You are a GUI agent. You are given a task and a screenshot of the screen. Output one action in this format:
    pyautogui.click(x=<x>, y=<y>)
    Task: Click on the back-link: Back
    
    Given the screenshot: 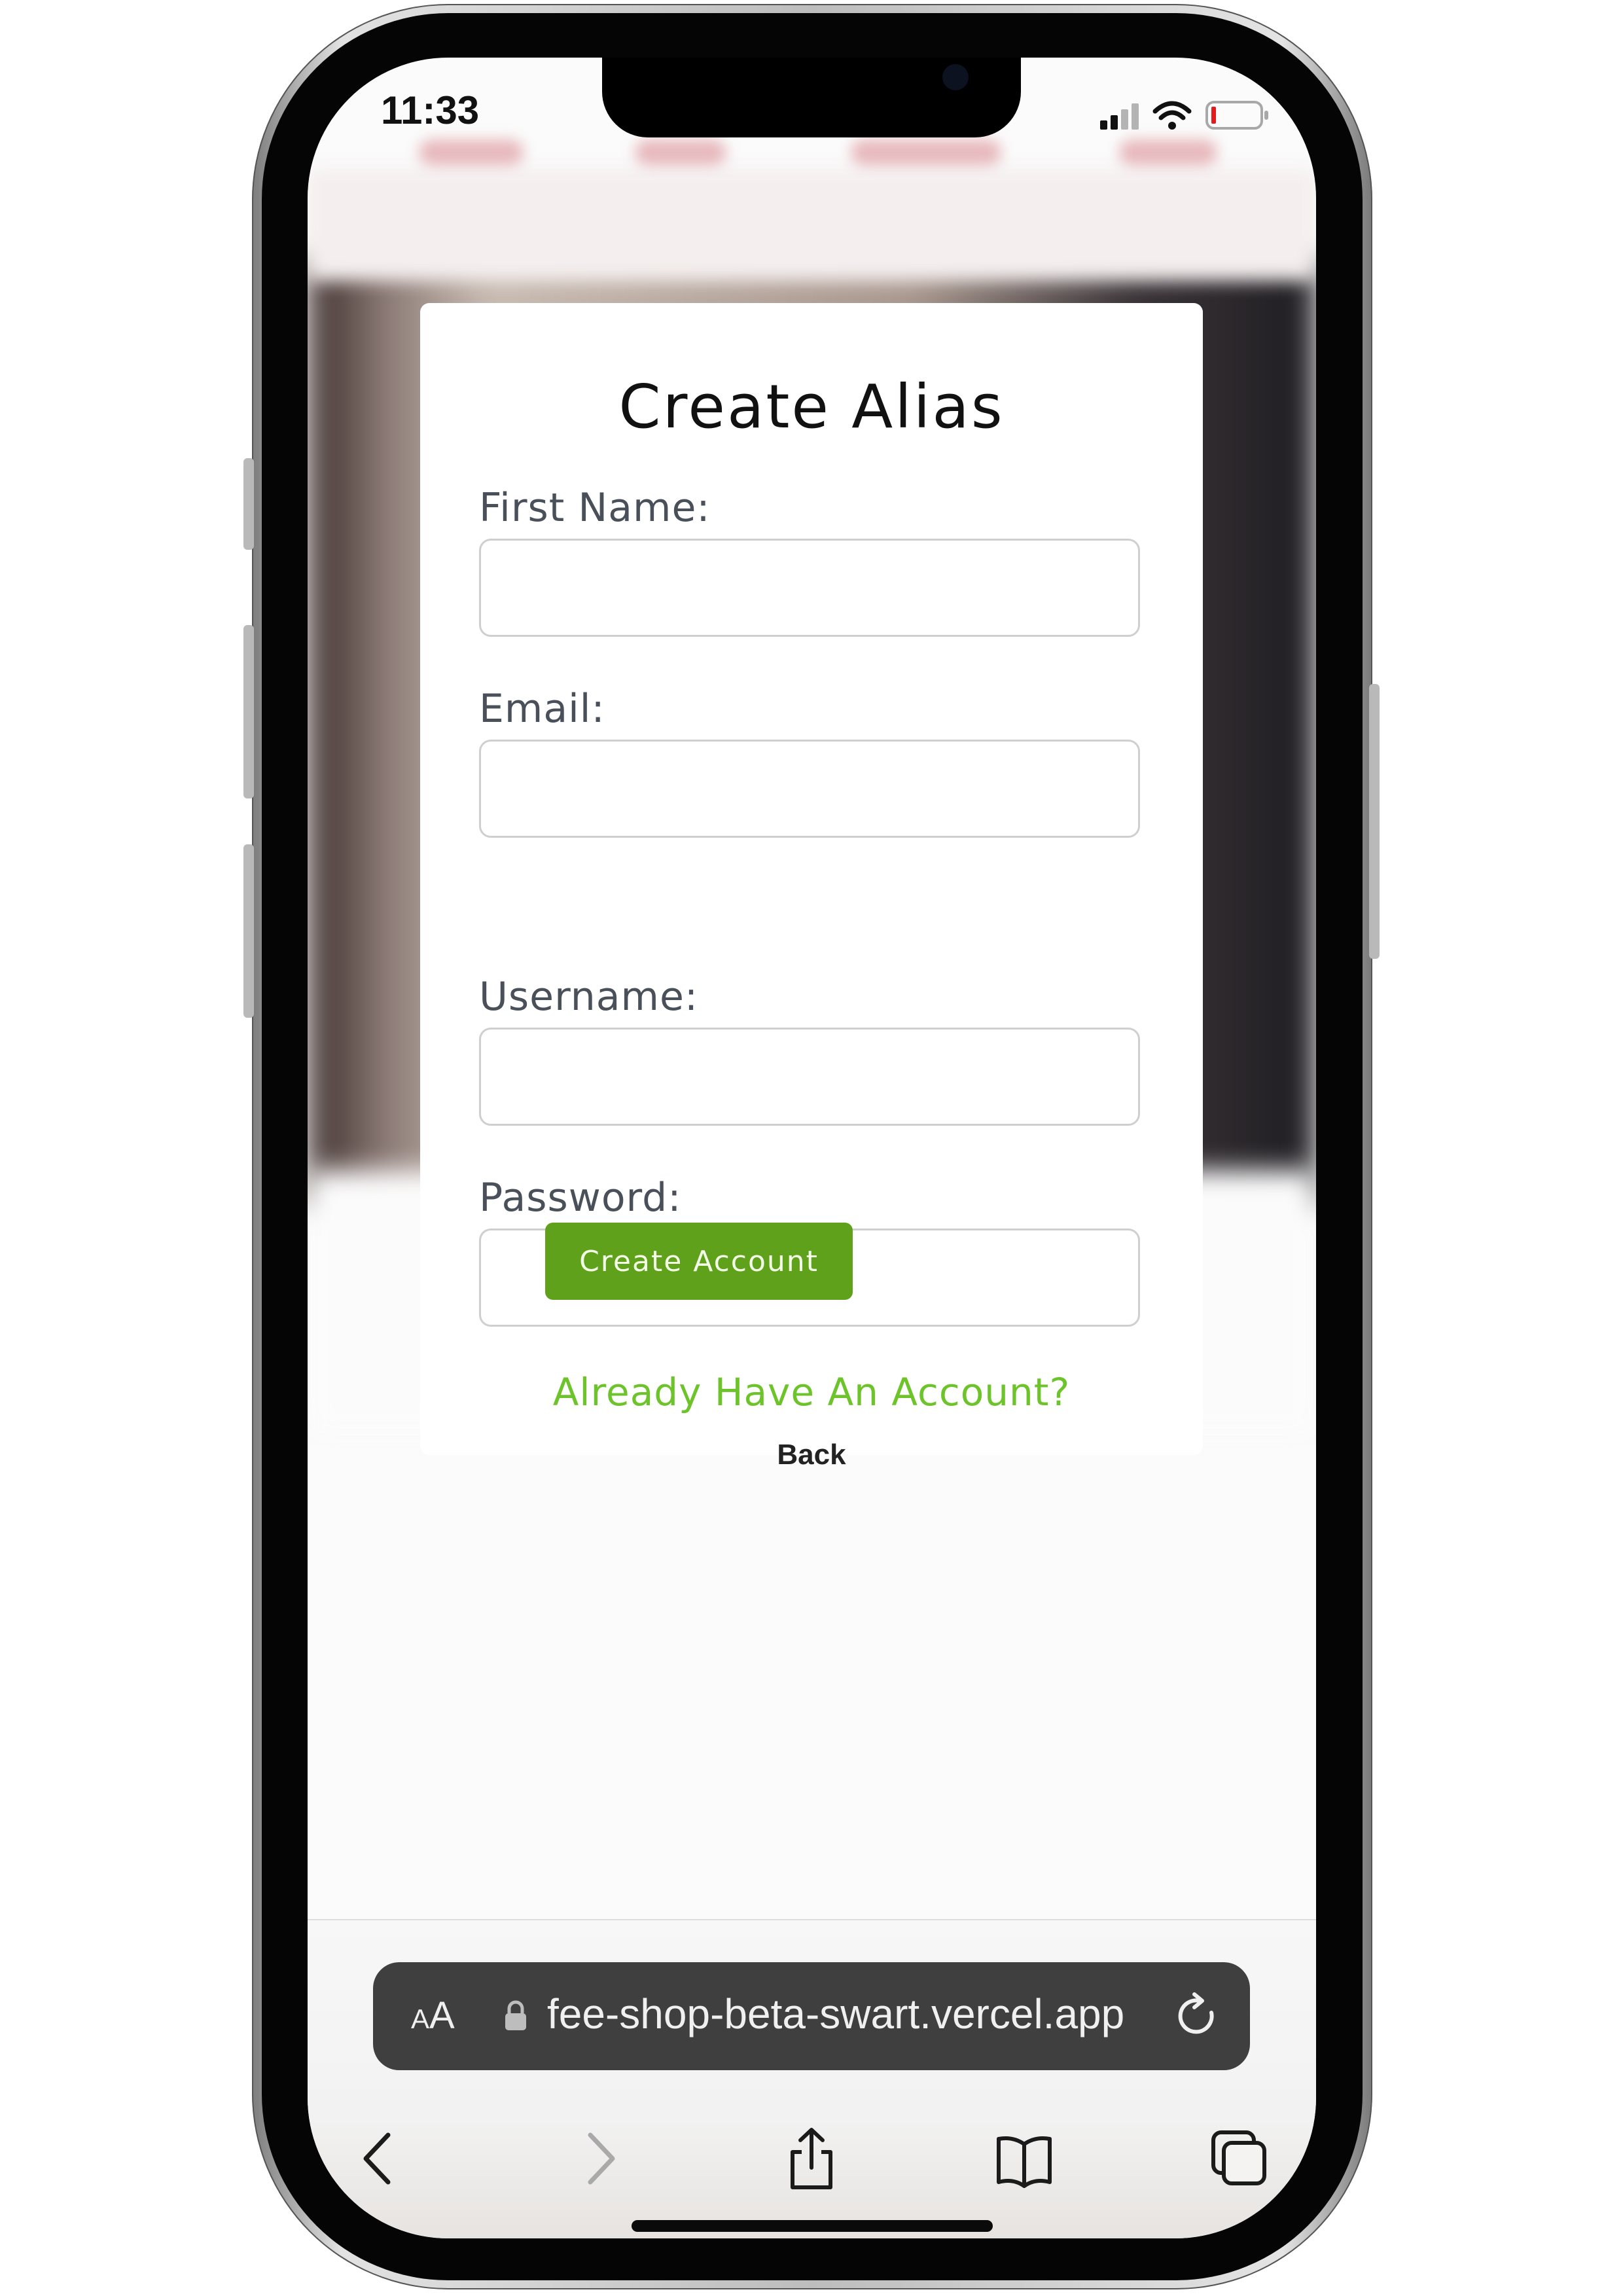 What is the action you would take?
    pyautogui.click(x=811, y=1455)
    